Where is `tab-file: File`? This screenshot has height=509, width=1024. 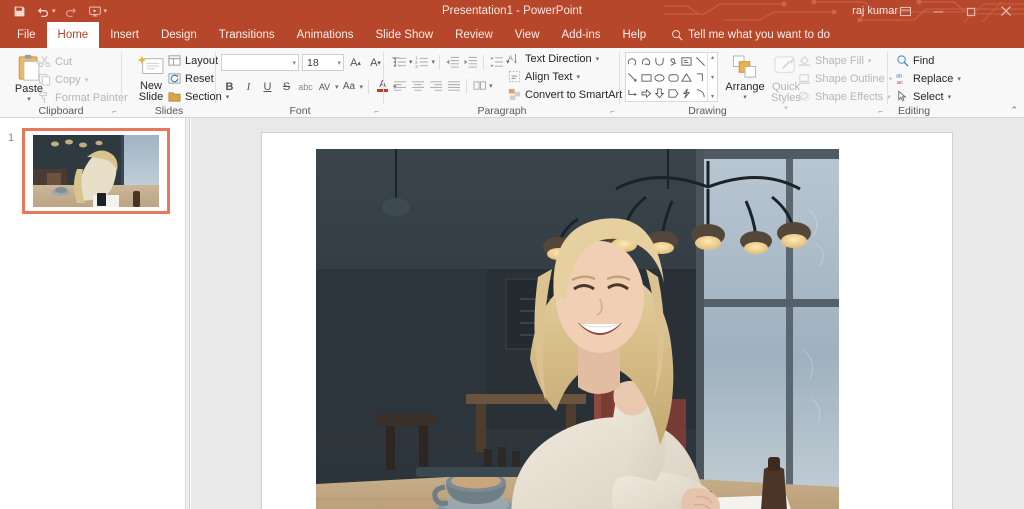 tab-file: File is located at coordinates (26, 35).